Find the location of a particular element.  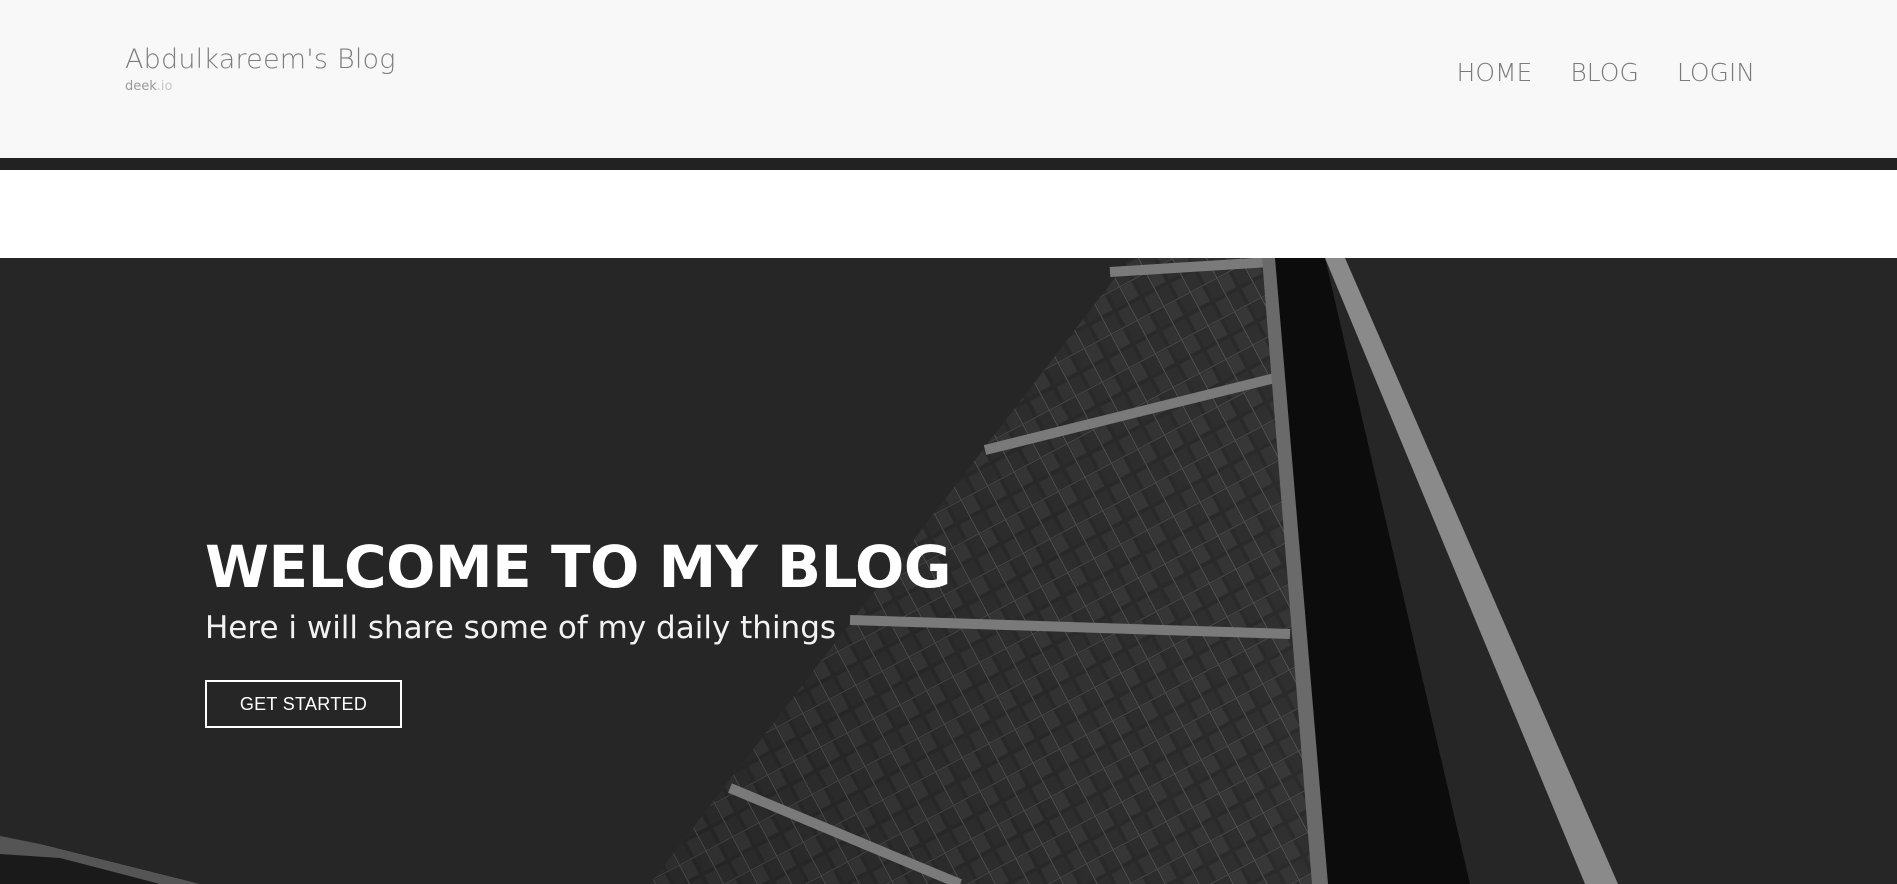

brand-subtitle-suffix: .io is located at coordinates (164, 86).